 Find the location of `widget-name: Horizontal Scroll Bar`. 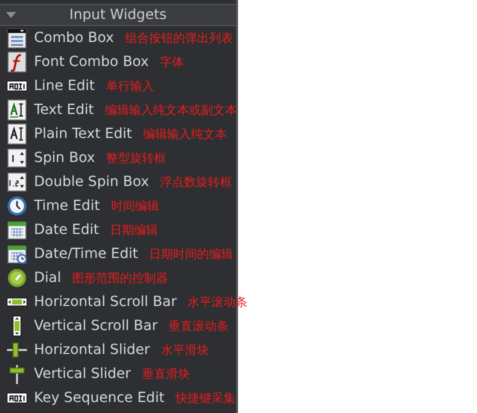

widget-name: Horizontal Scroll Bar is located at coordinates (105, 302).